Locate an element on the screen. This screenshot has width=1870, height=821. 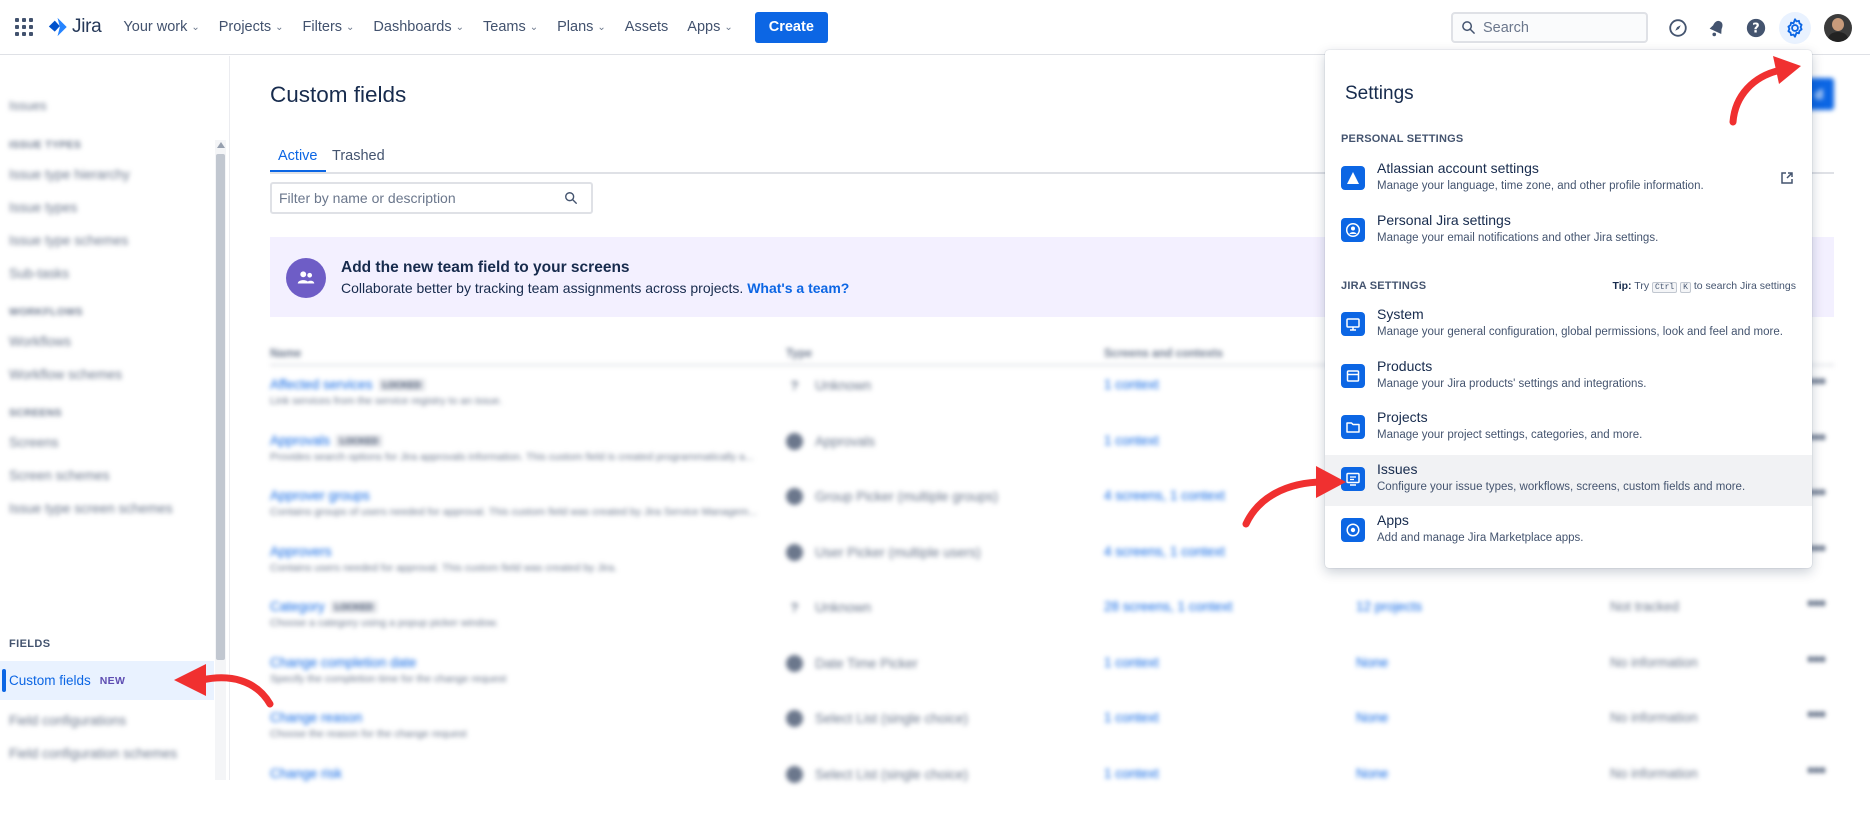
jira-logo-icon is located at coordinates (57, 27).